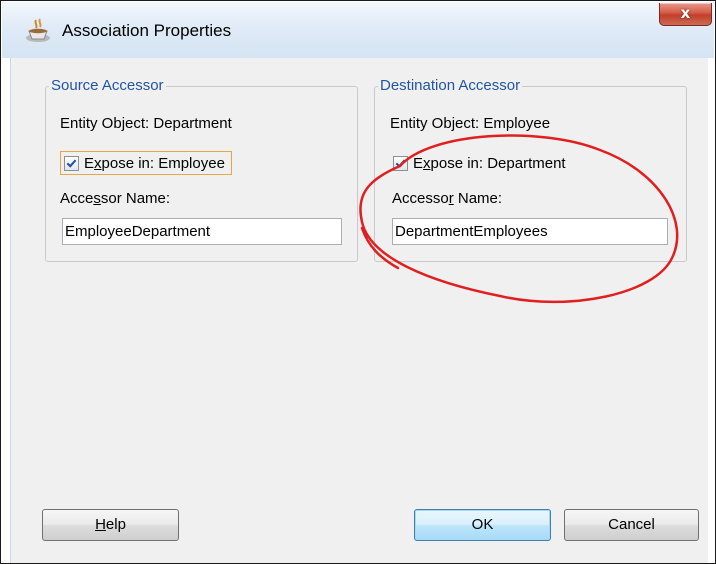  I want to click on coffee-cup-icon, so click(38, 30).